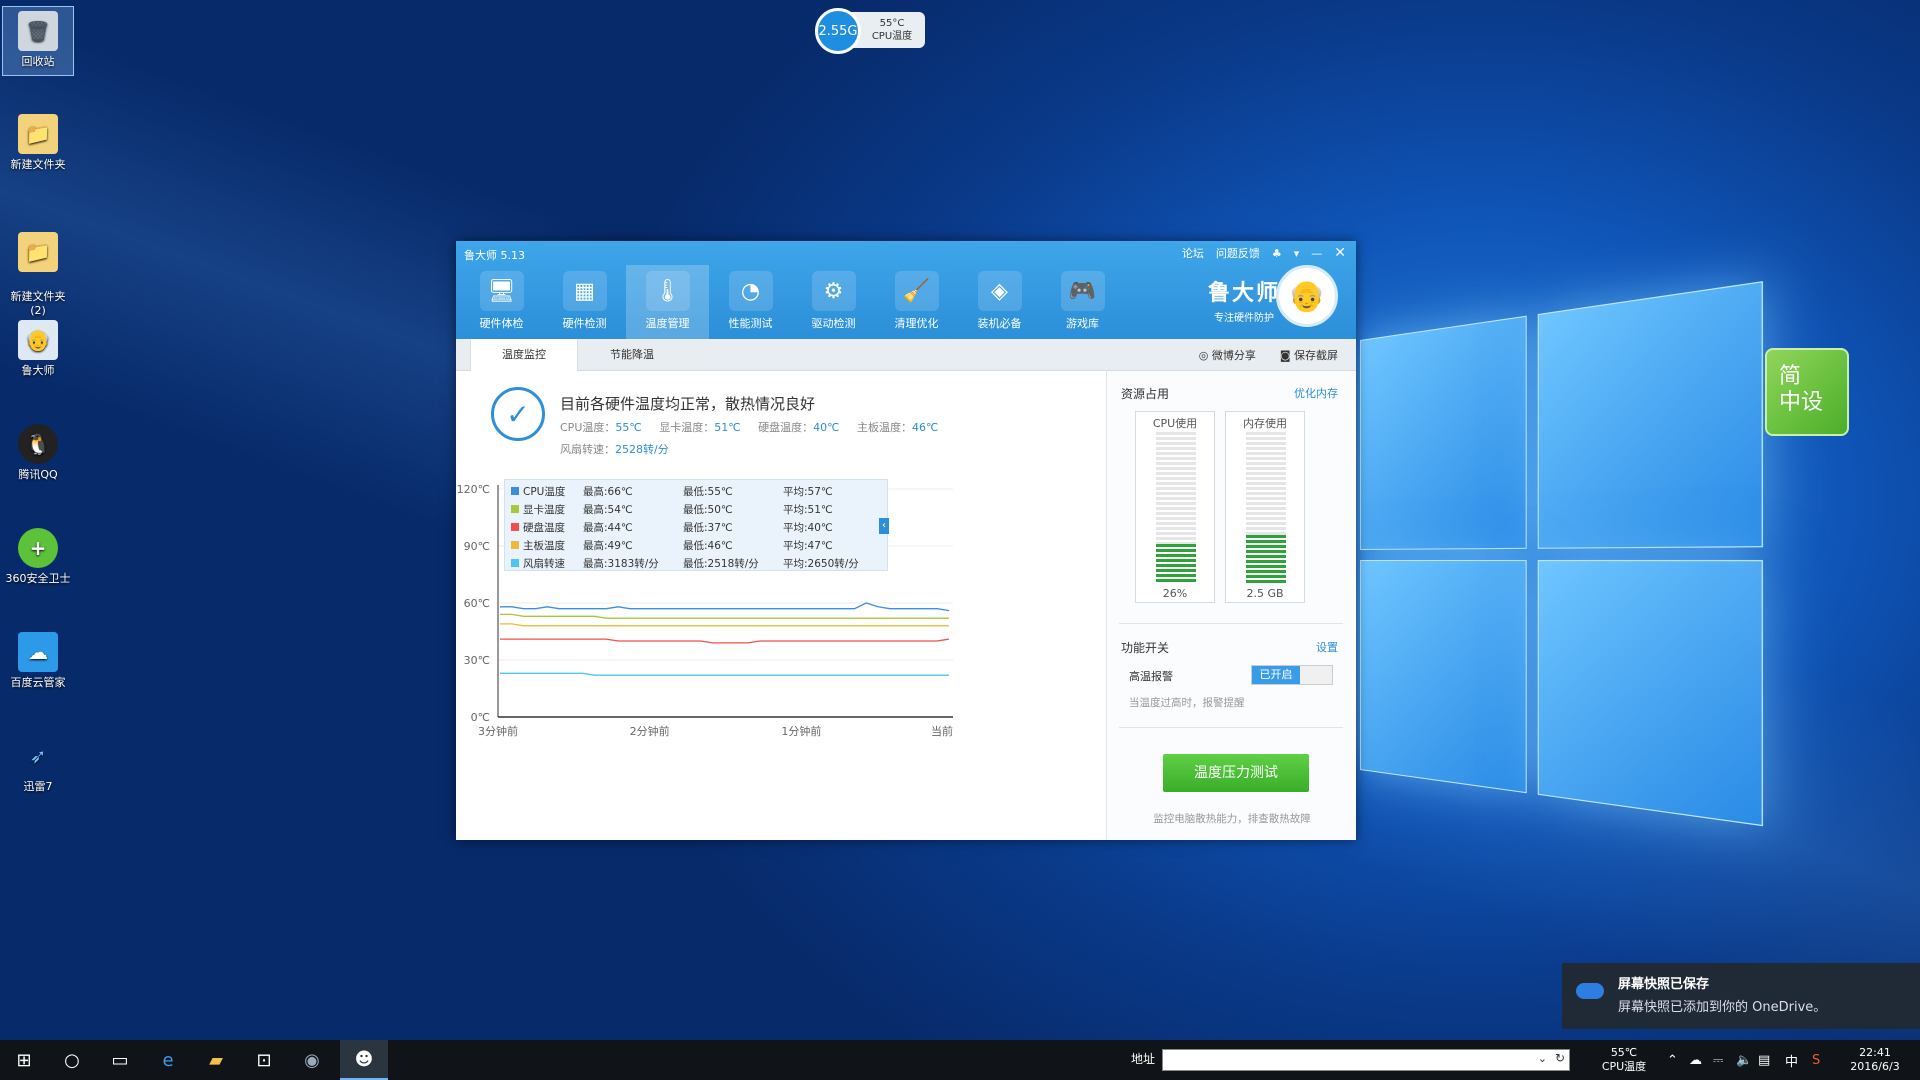 The height and width of the screenshot is (1080, 1920). What do you see at coordinates (477, 546) in the screenshot?
I see `y-tick-label: 90℃` at bounding box center [477, 546].